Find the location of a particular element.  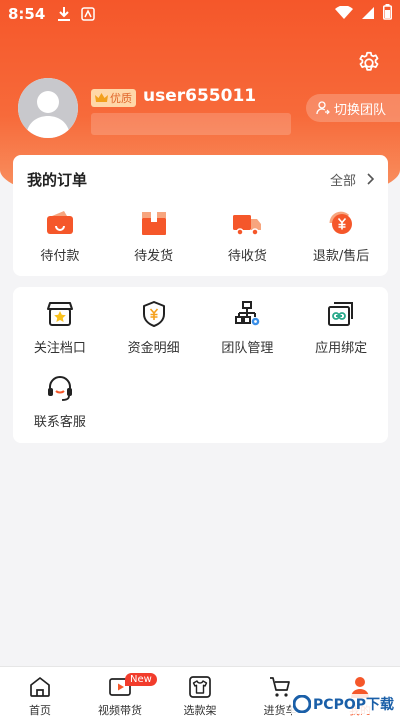

tab-style-rack: 选款架 is located at coordinates (200, 693).